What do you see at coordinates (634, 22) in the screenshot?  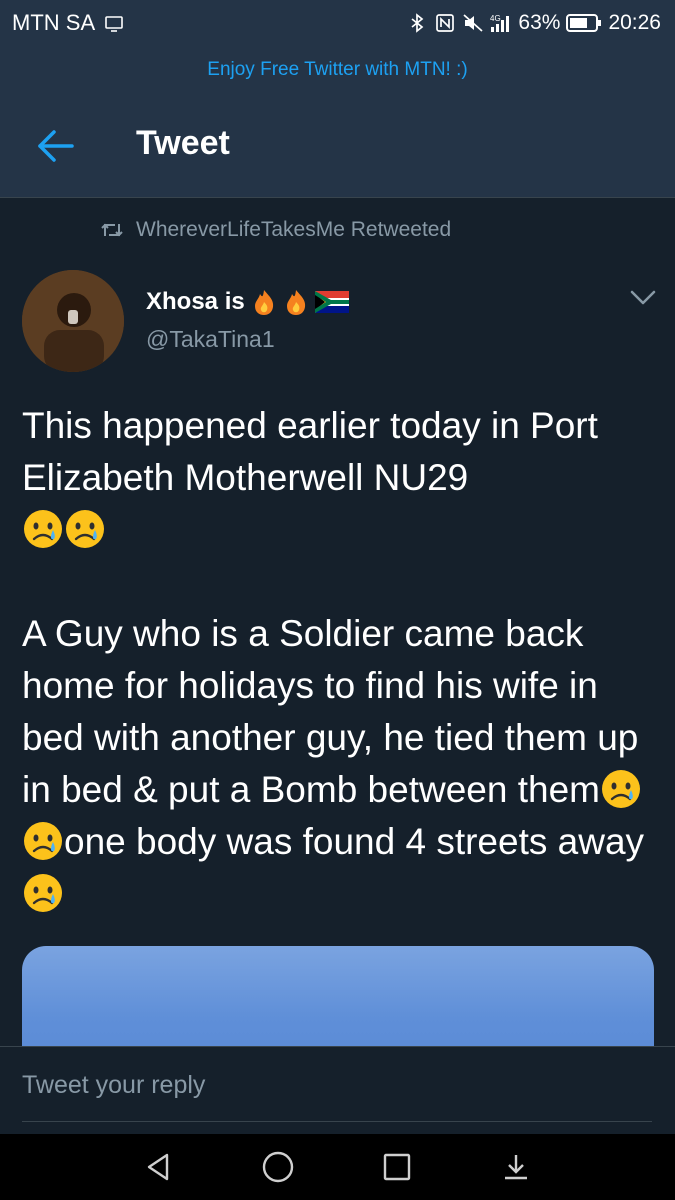 I see `clock: 20:26` at bounding box center [634, 22].